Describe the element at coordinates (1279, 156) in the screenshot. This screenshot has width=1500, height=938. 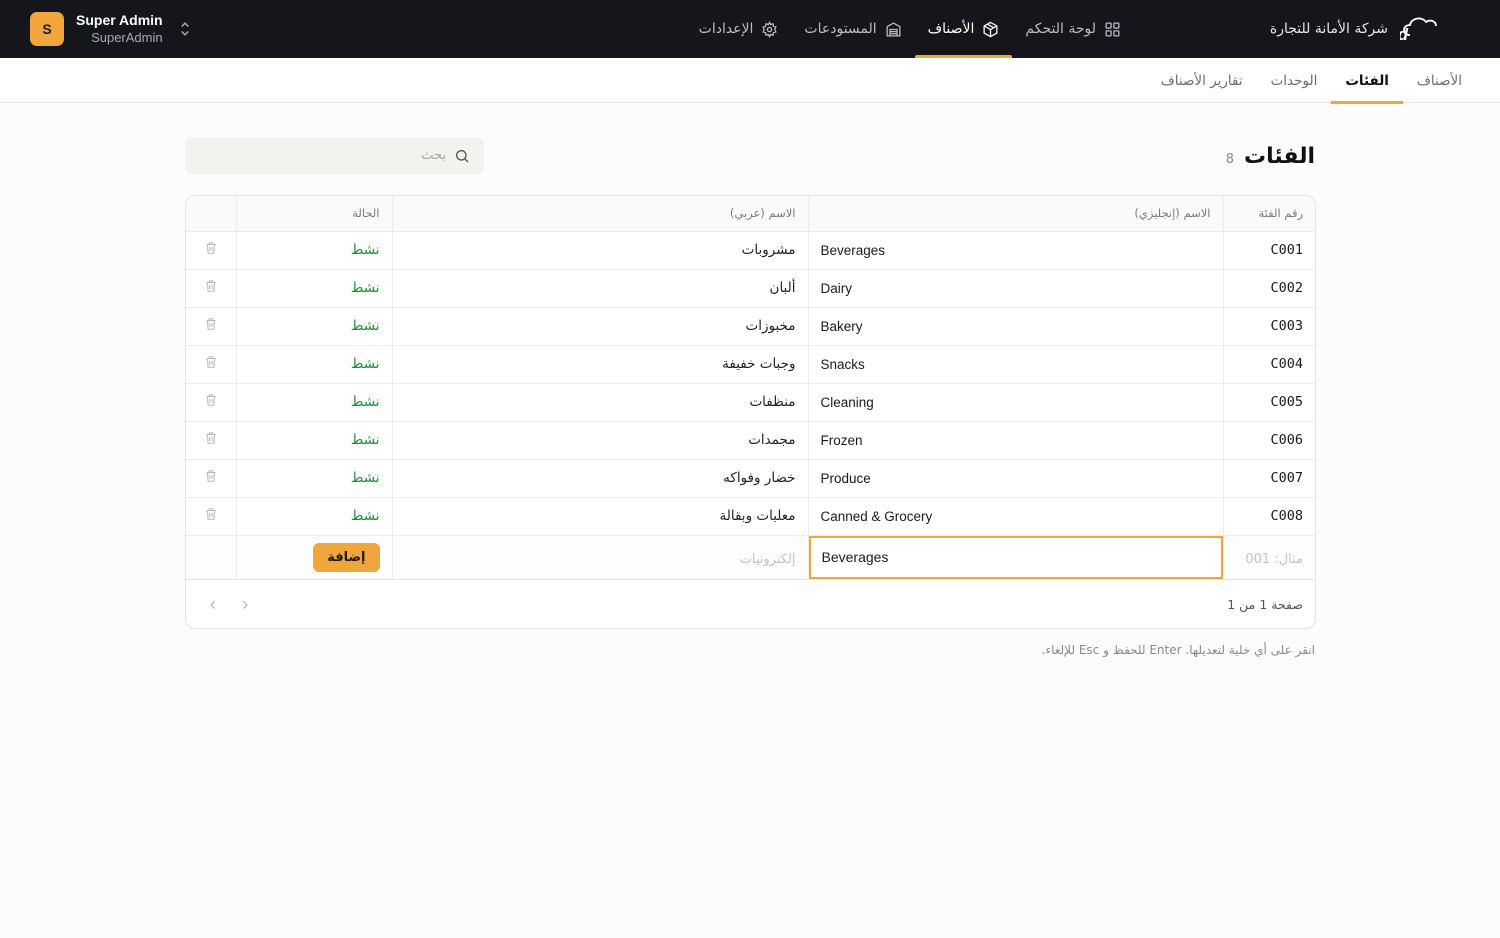
I see `page-title: الفئات` at that location.